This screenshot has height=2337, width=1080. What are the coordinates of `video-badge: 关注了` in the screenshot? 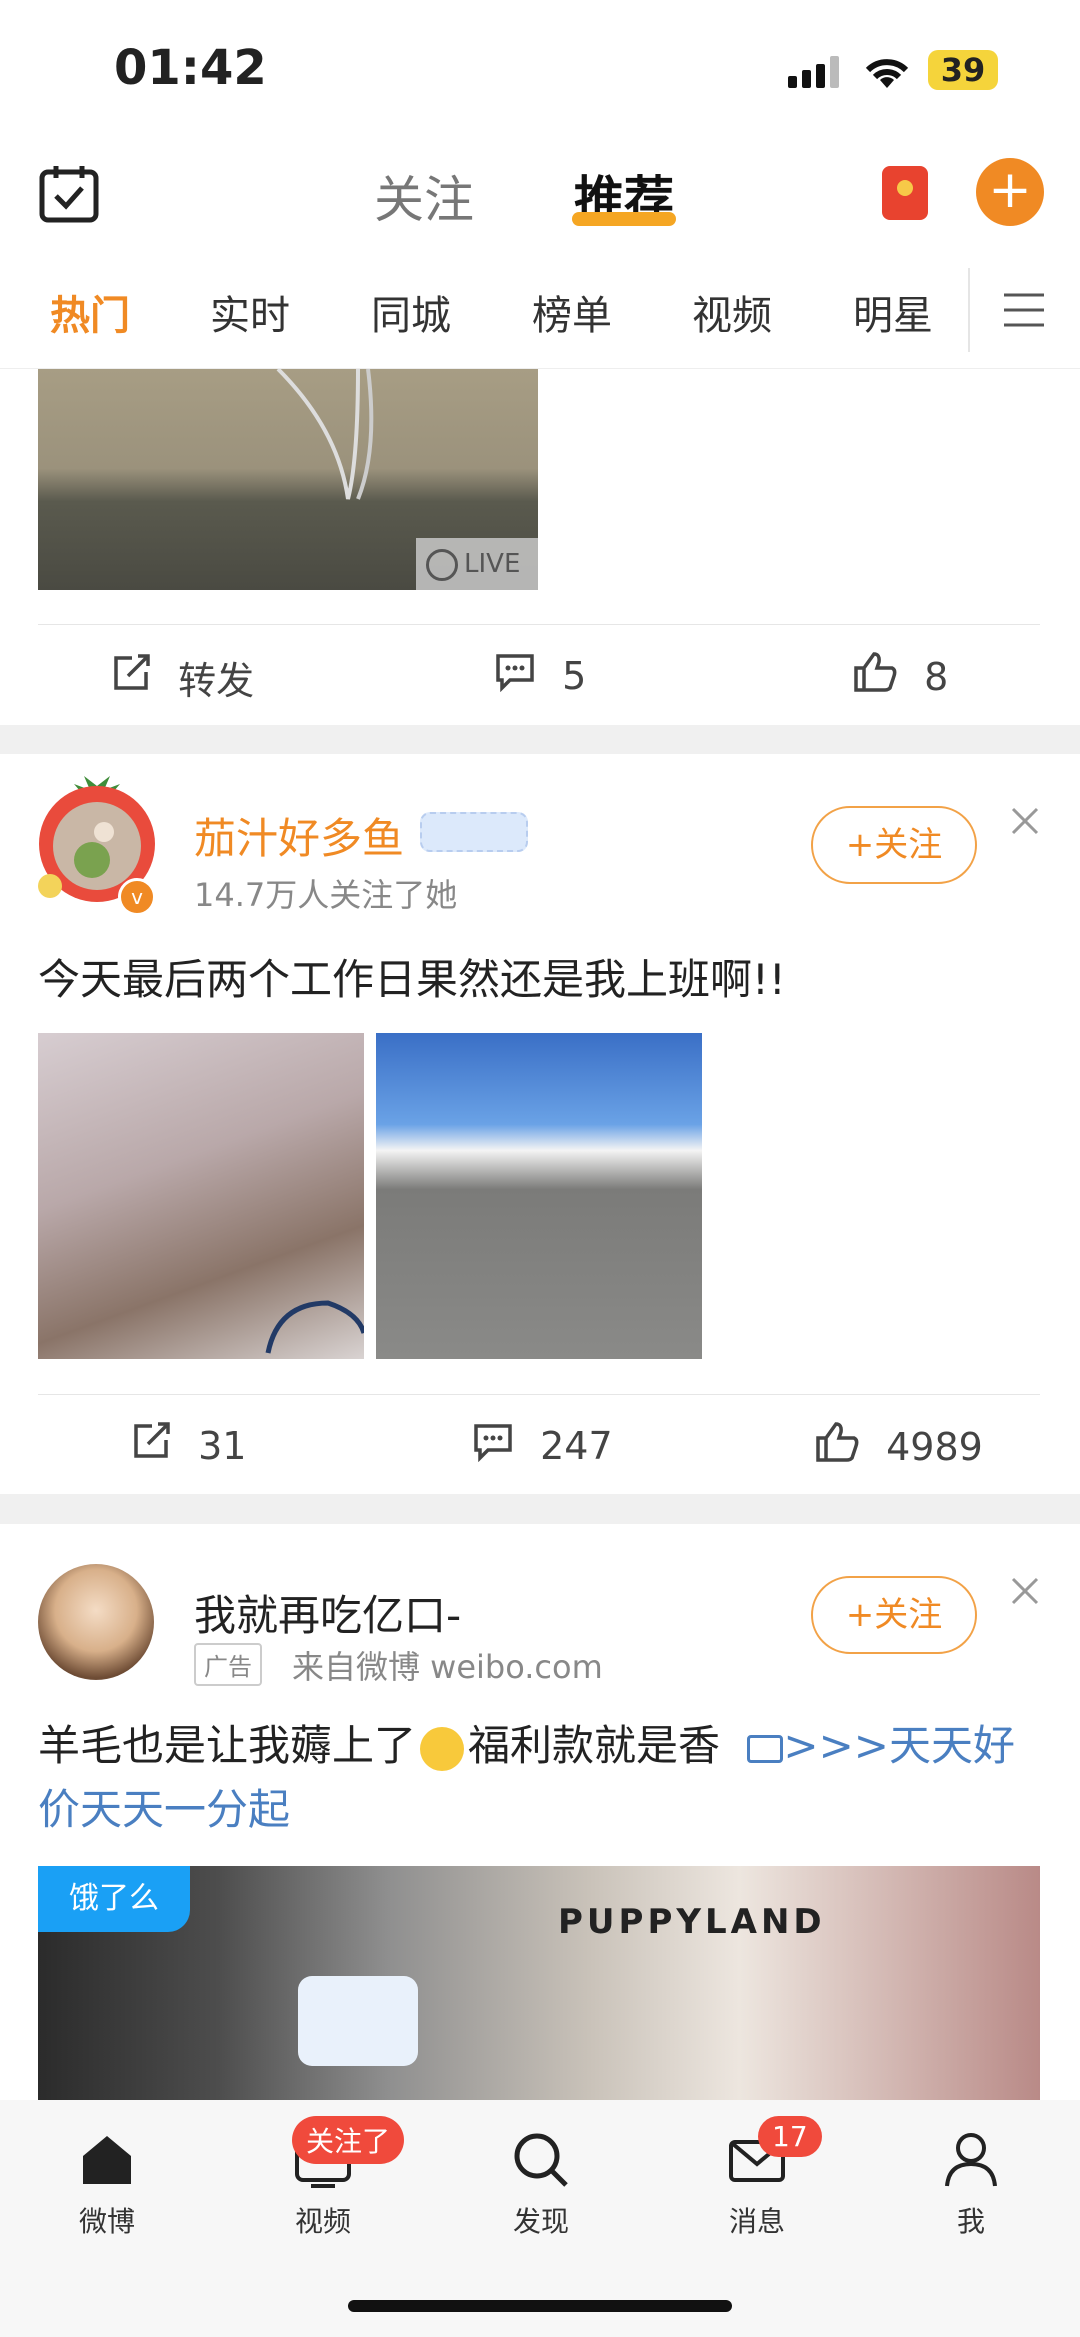 It's located at (348, 2140).